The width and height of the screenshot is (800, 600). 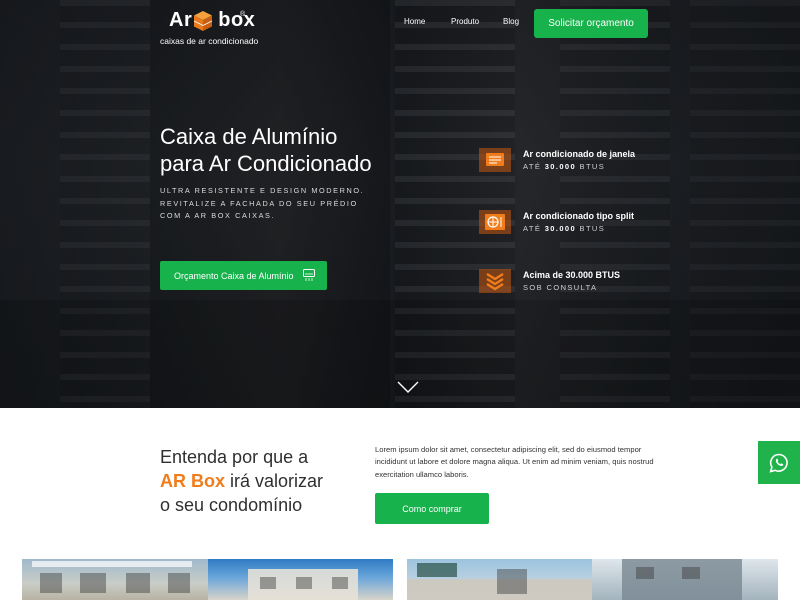 I want to click on feature-window-ac-capacity: ATÉ 30.000 BTUS, so click(x=564, y=166).